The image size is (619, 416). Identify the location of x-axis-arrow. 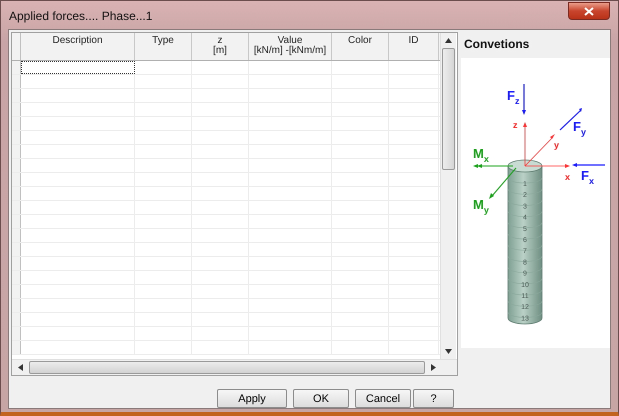
(547, 166).